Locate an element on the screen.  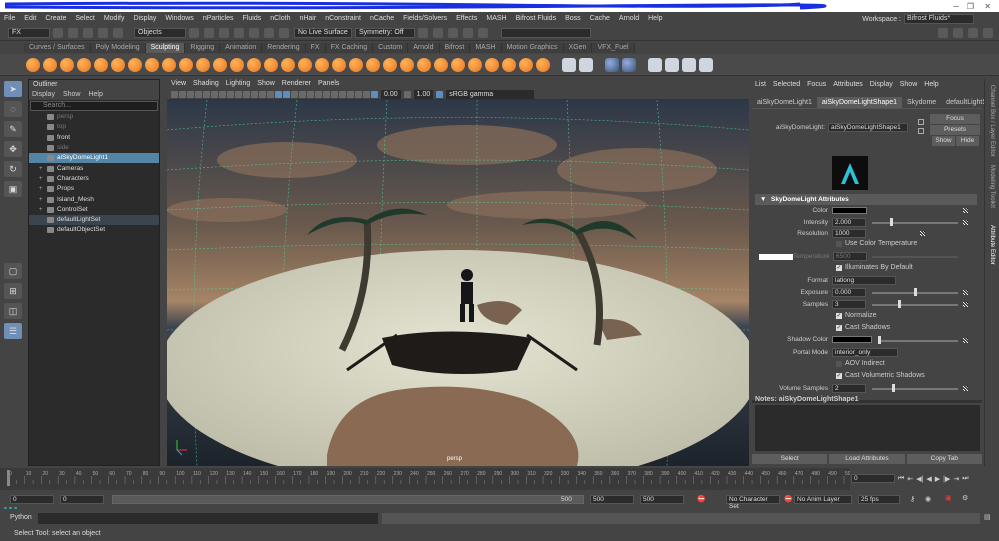
close-icon: ✕ is located at coordinates (987, 6).